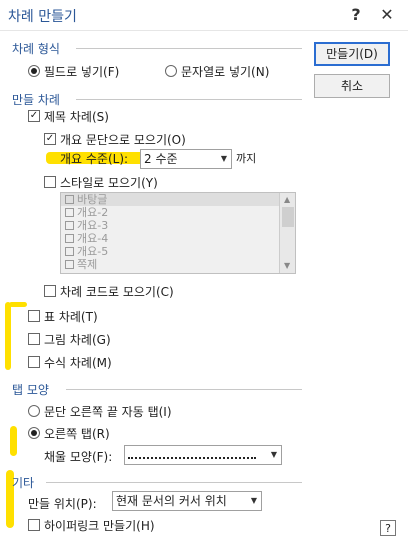 Image resolution: width=408 pixels, height=543 pixels. I want to click on level-value: 2 수준, so click(161, 159).